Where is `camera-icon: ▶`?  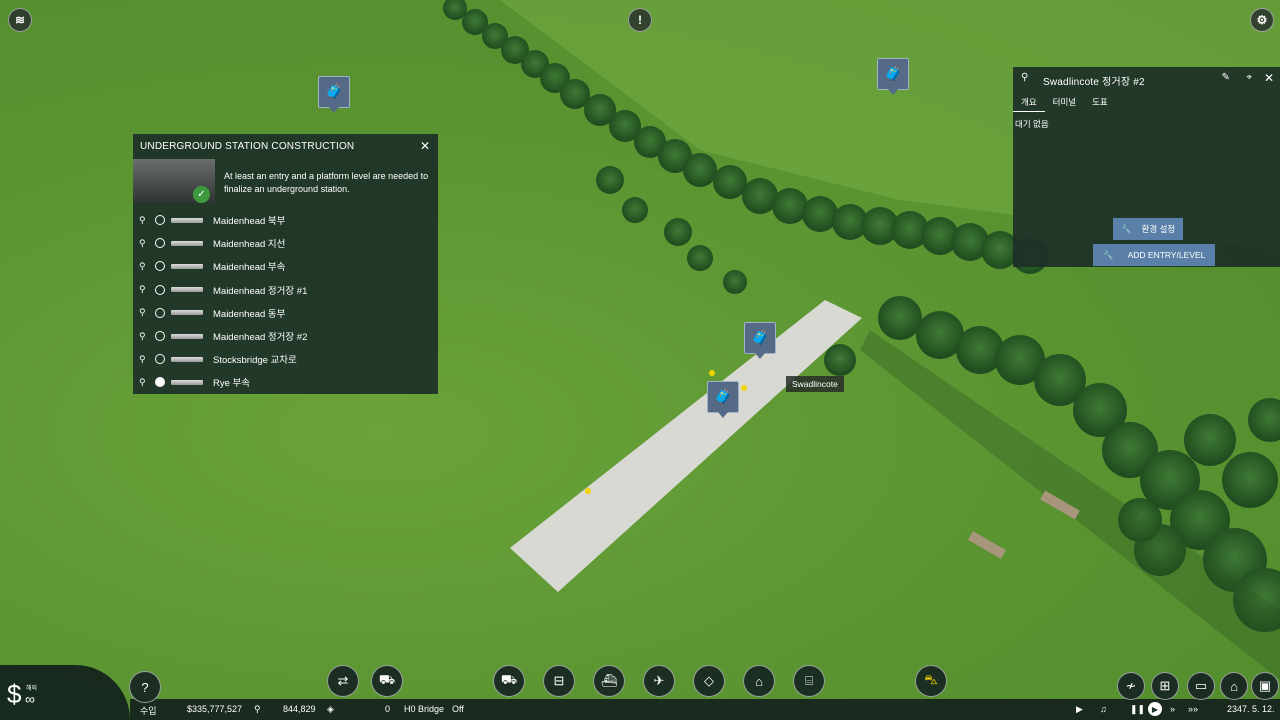 camera-icon: ▶ is located at coordinates (1079, 709).